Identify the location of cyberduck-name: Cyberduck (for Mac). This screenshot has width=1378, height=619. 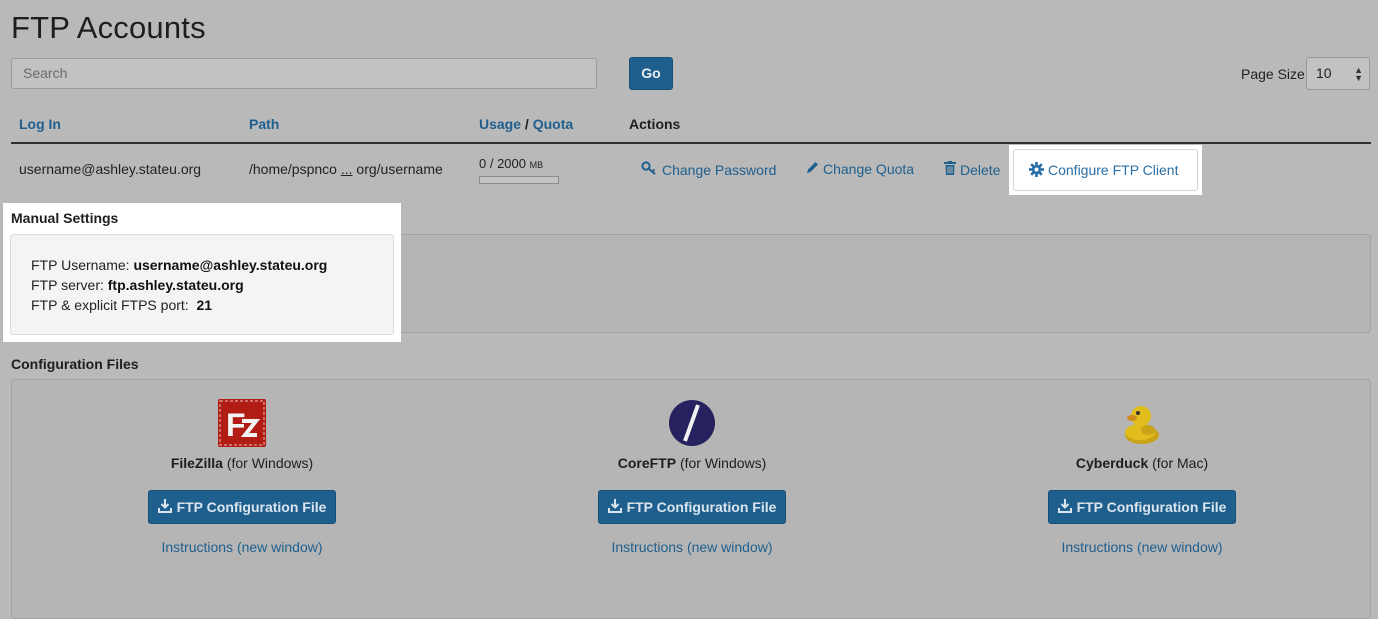
(1142, 463).